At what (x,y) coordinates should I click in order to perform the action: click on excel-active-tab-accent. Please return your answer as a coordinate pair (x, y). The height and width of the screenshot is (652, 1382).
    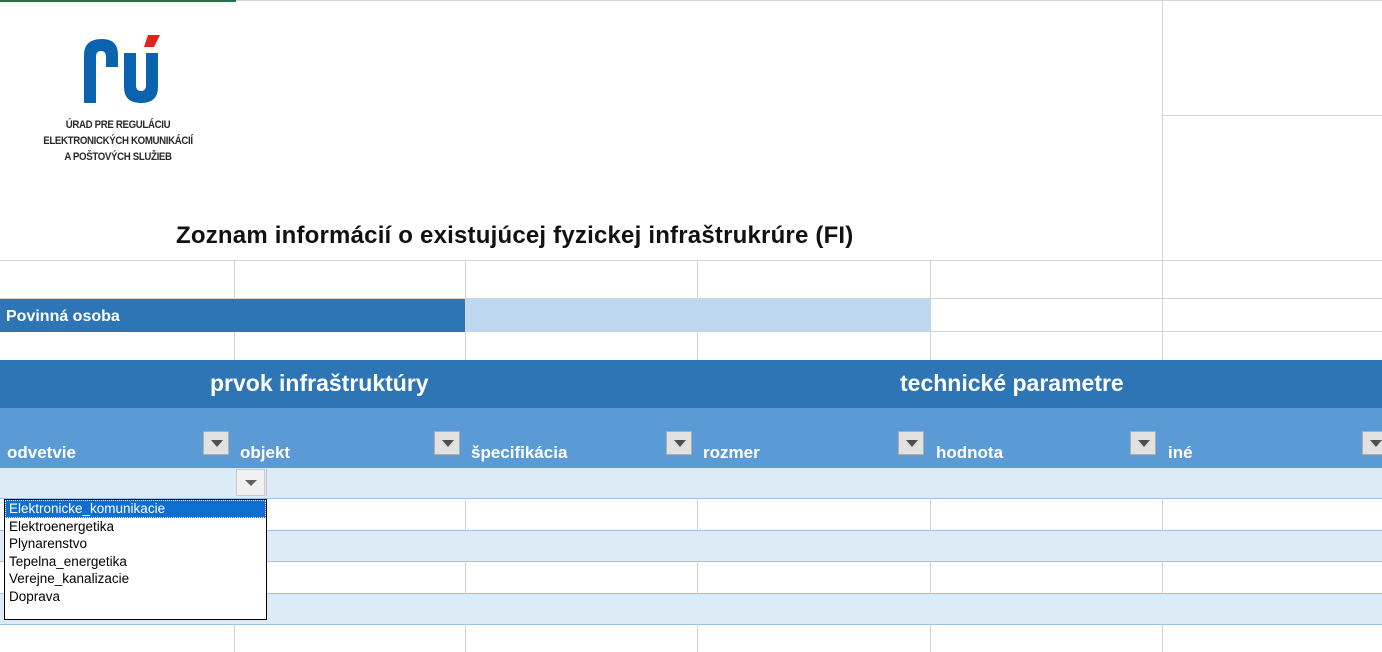
    Looking at the image, I should click on (118, 1).